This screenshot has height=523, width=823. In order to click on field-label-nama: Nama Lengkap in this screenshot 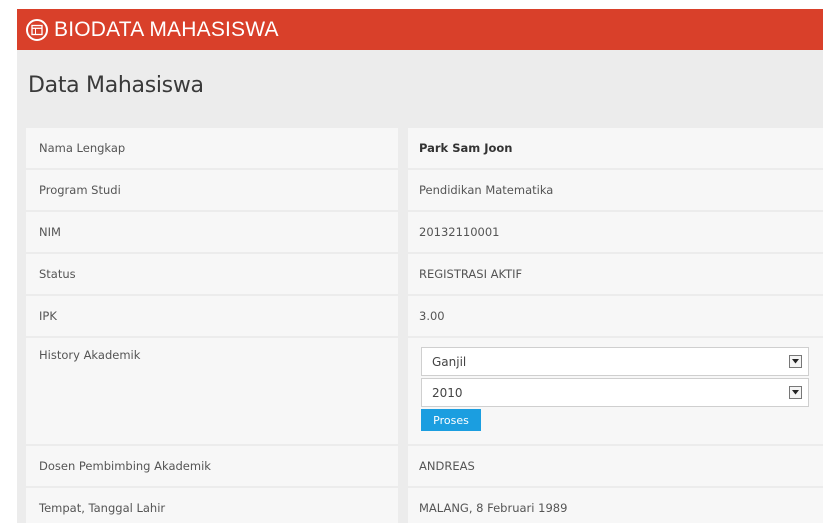, I will do `click(212, 148)`.